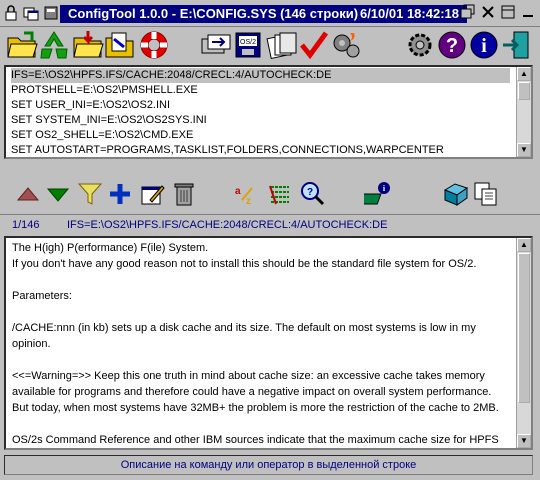  What do you see at coordinates (184, 194) in the screenshot?
I see `delete-icon` at bounding box center [184, 194].